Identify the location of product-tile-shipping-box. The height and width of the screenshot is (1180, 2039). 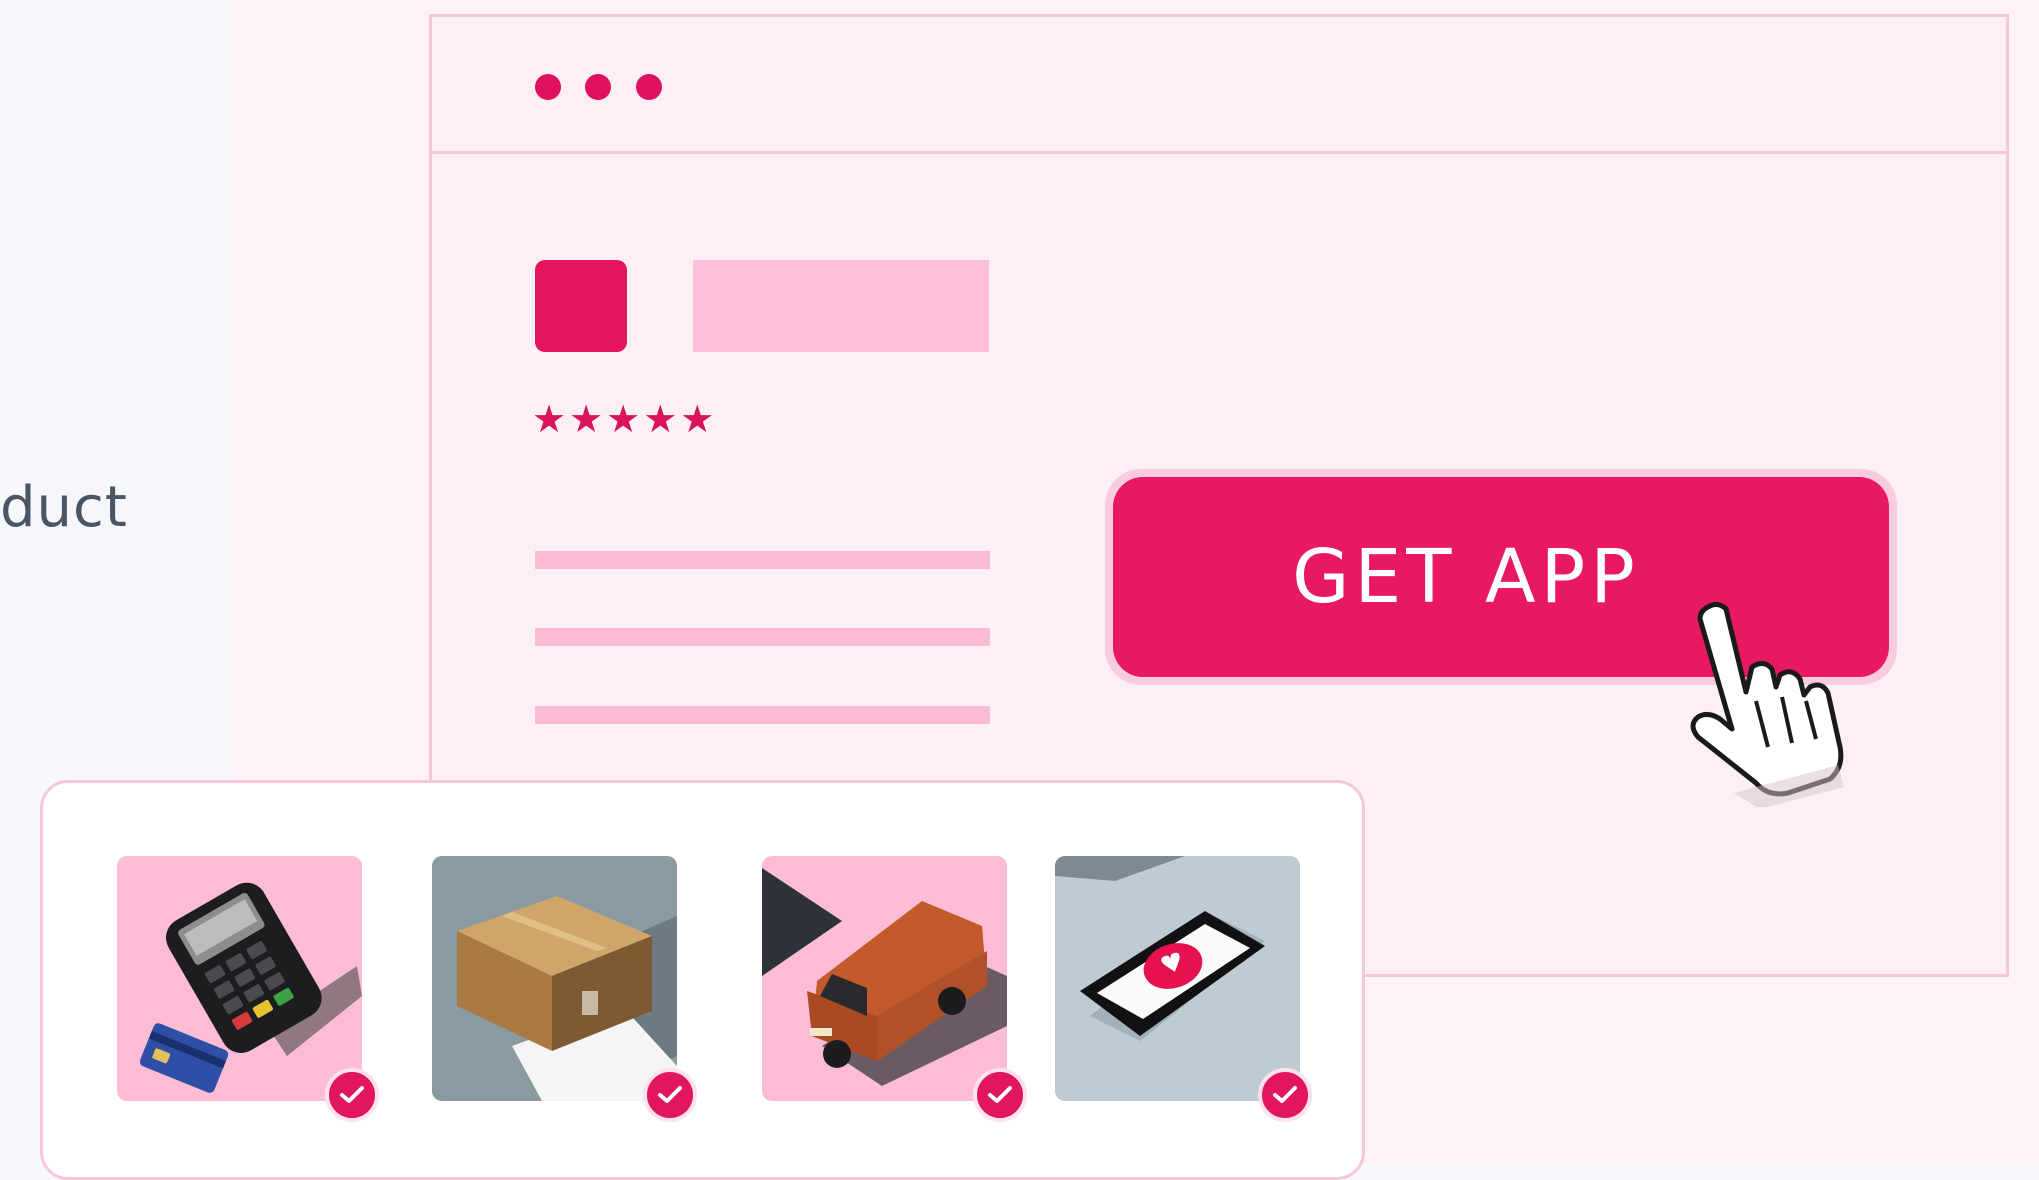
(554, 978).